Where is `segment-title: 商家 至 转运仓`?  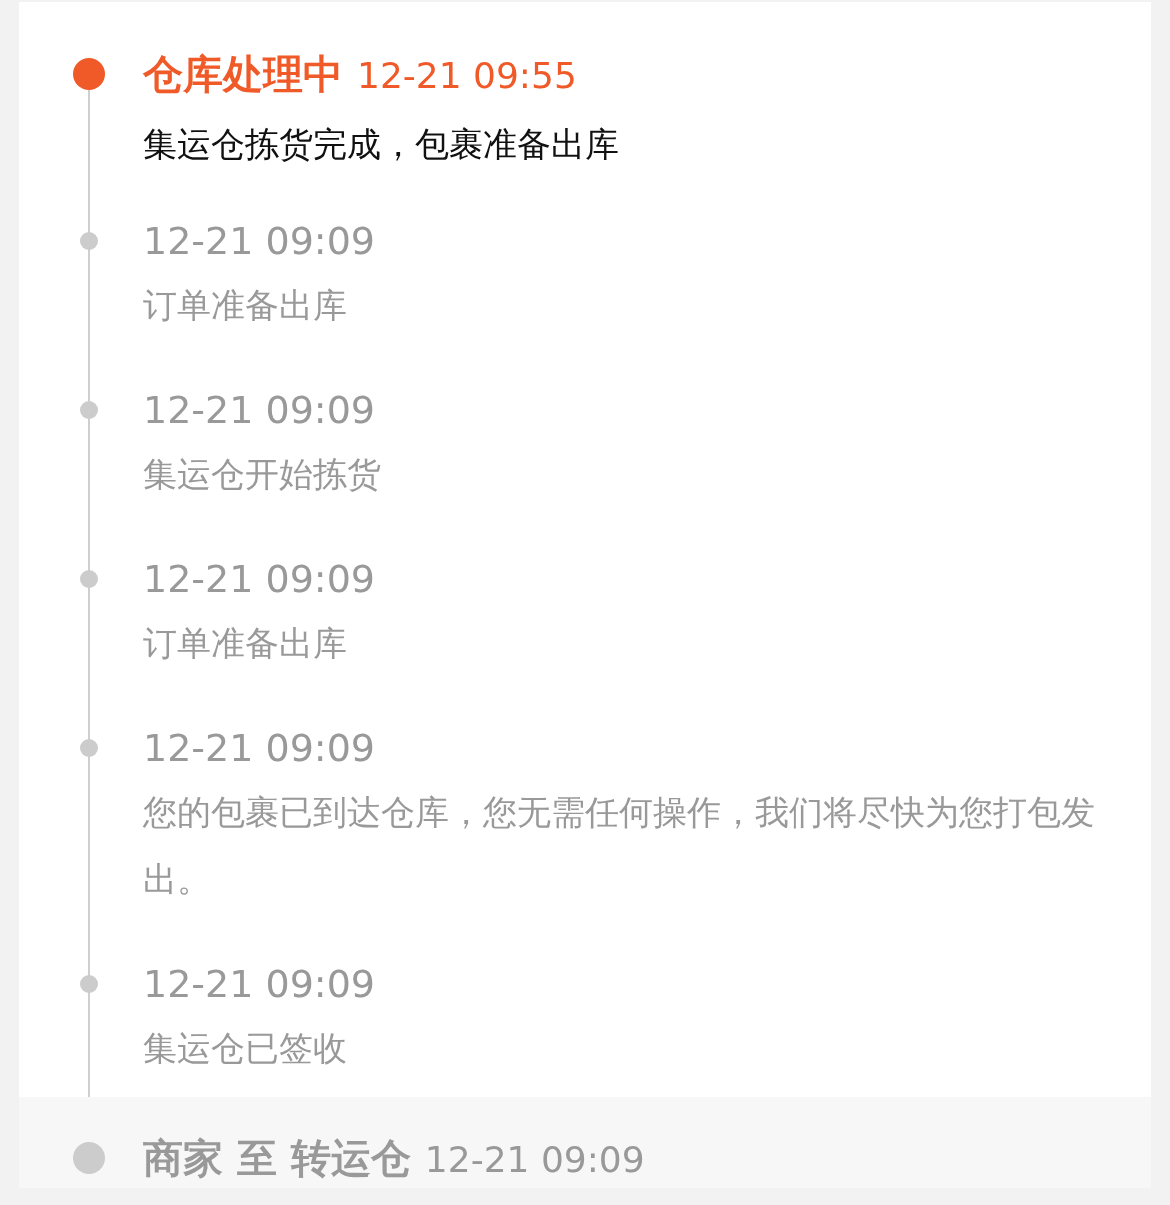 segment-title: 商家 至 转运仓 is located at coordinates (277, 1158).